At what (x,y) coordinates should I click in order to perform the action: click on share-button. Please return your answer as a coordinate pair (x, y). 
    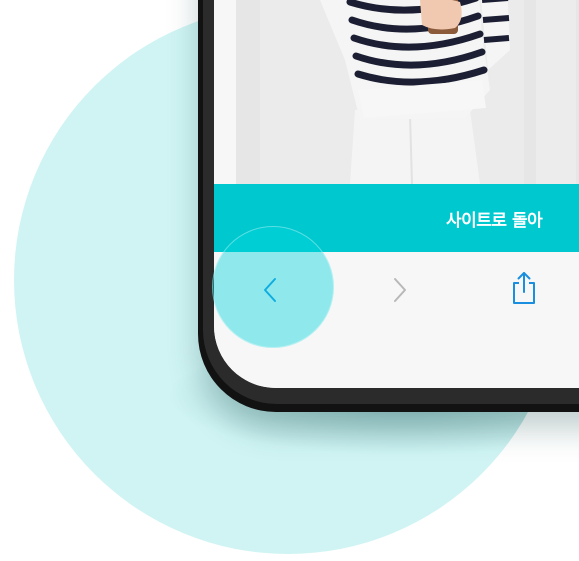
    Looking at the image, I should click on (524, 288).